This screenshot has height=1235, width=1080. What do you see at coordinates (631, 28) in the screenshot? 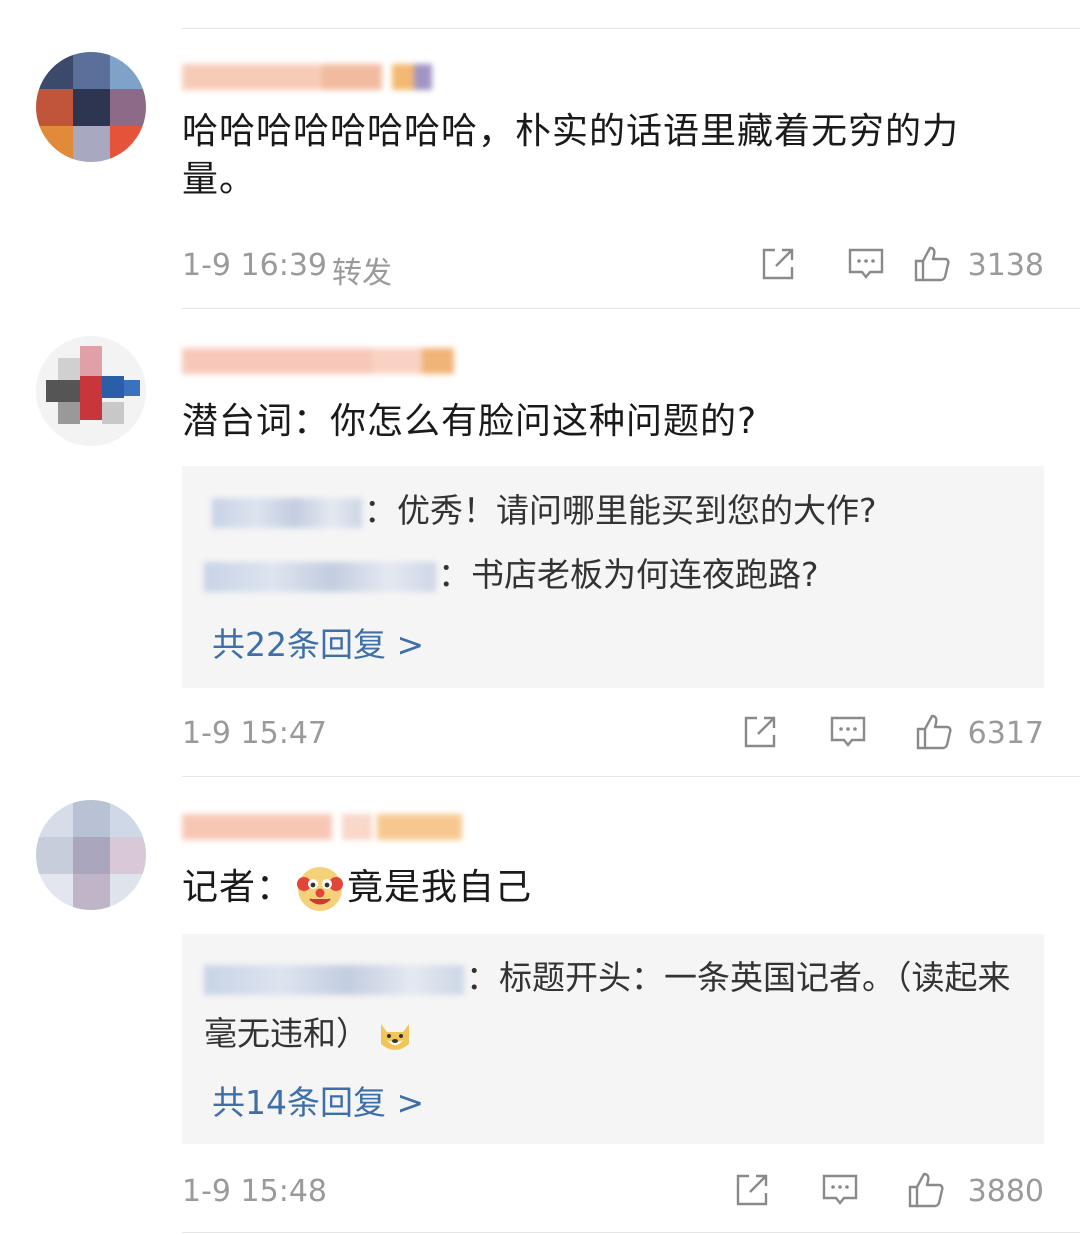
I see `top-divider` at bounding box center [631, 28].